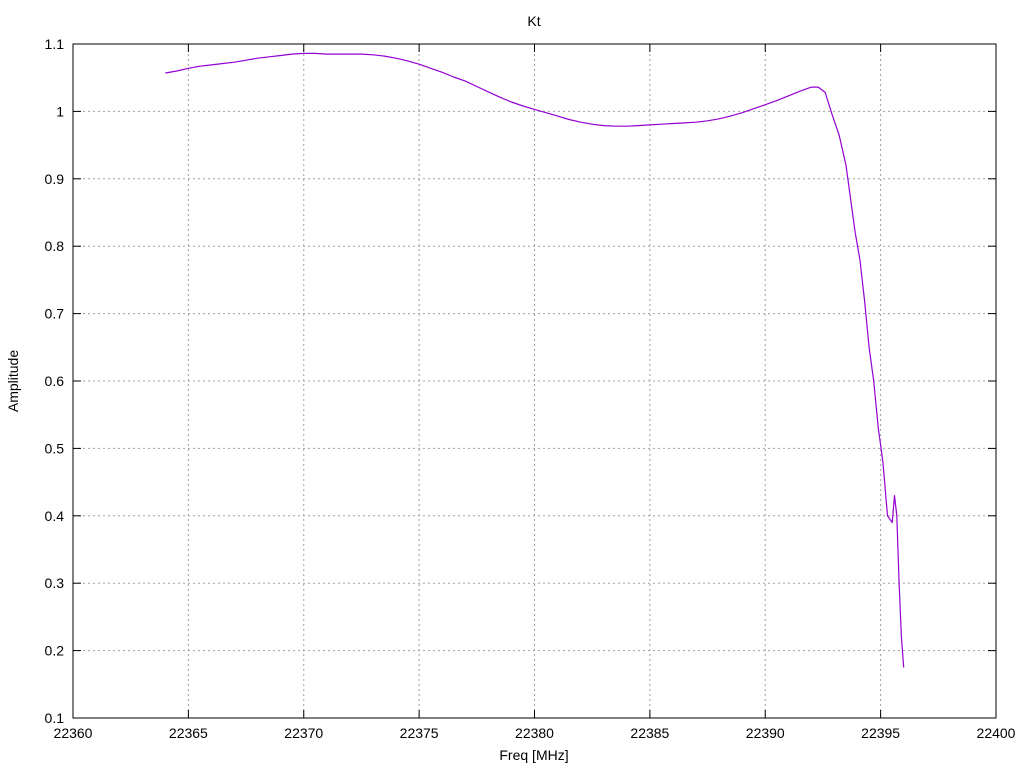 The image size is (1024, 768). I want to click on y-tick-label: 0.6, so click(55, 381).